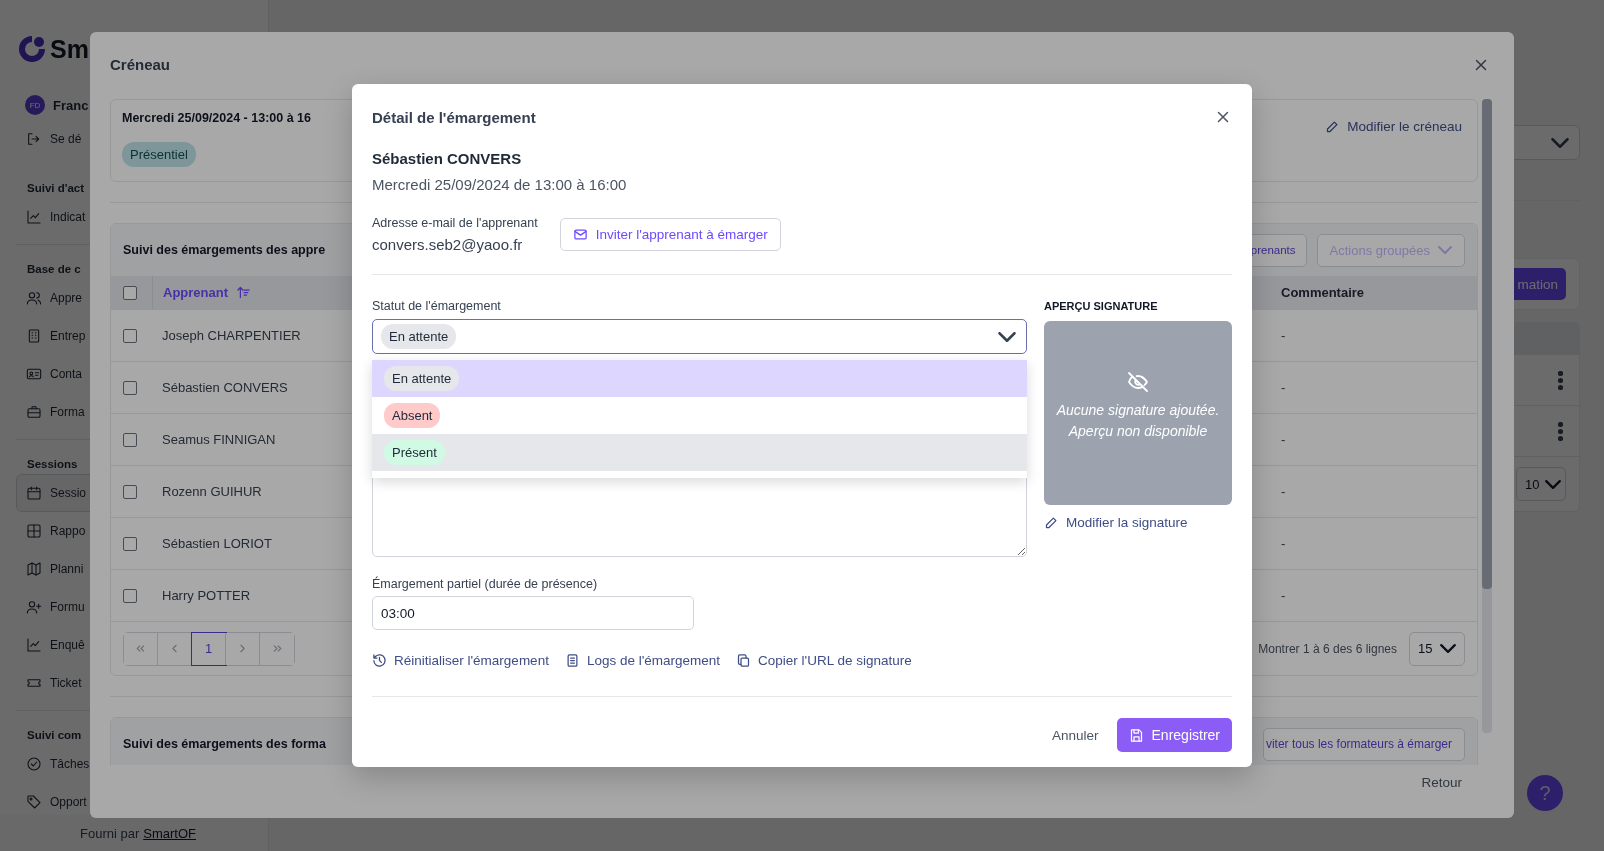 Image resolution: width=1604 pixels, height=851 pixels. What do you see at coordinates (454, 117) in the screenshot?
I see `dialog-title: Détail de l'émargement` at bounding box center [454, 117].